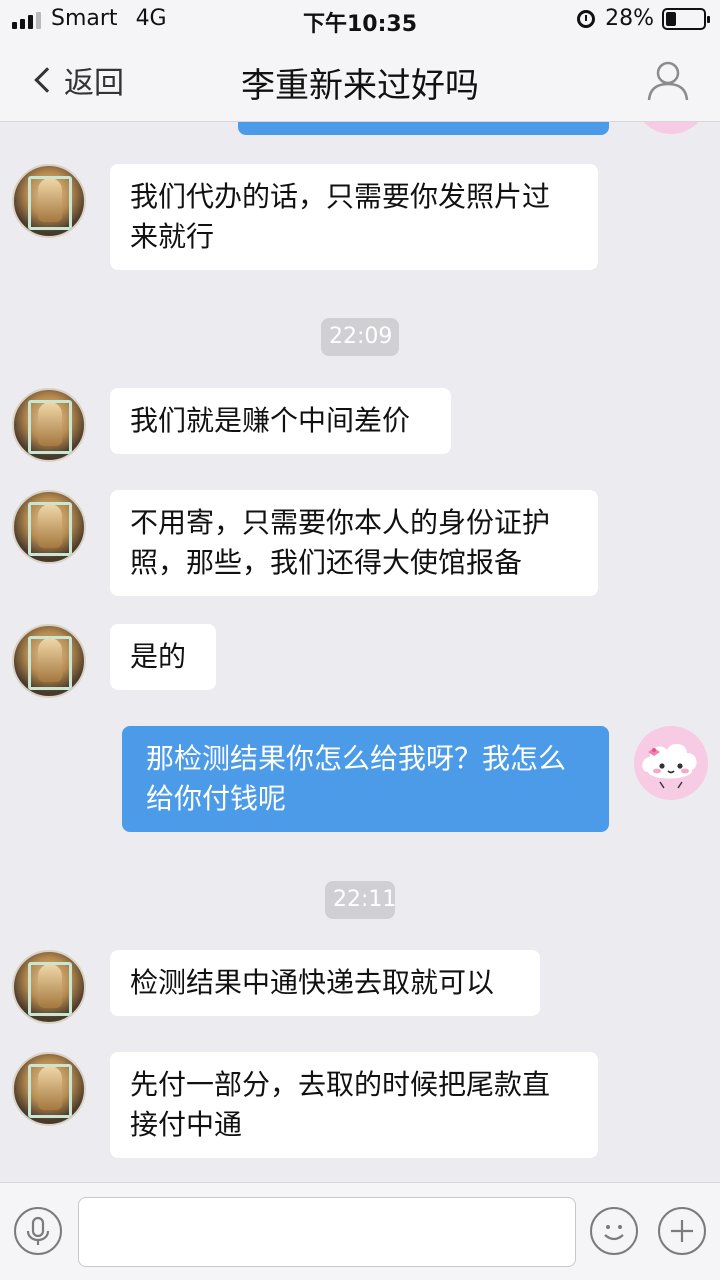 The height and width of the screenshot is (1280, 720). Describe the element at coordinates (354, 543) in the screenshot. I see `message-bubble-incoming: 不用寄，只需要你本人的身份证护 照，那些，我们还得大使馆报备` at that location.